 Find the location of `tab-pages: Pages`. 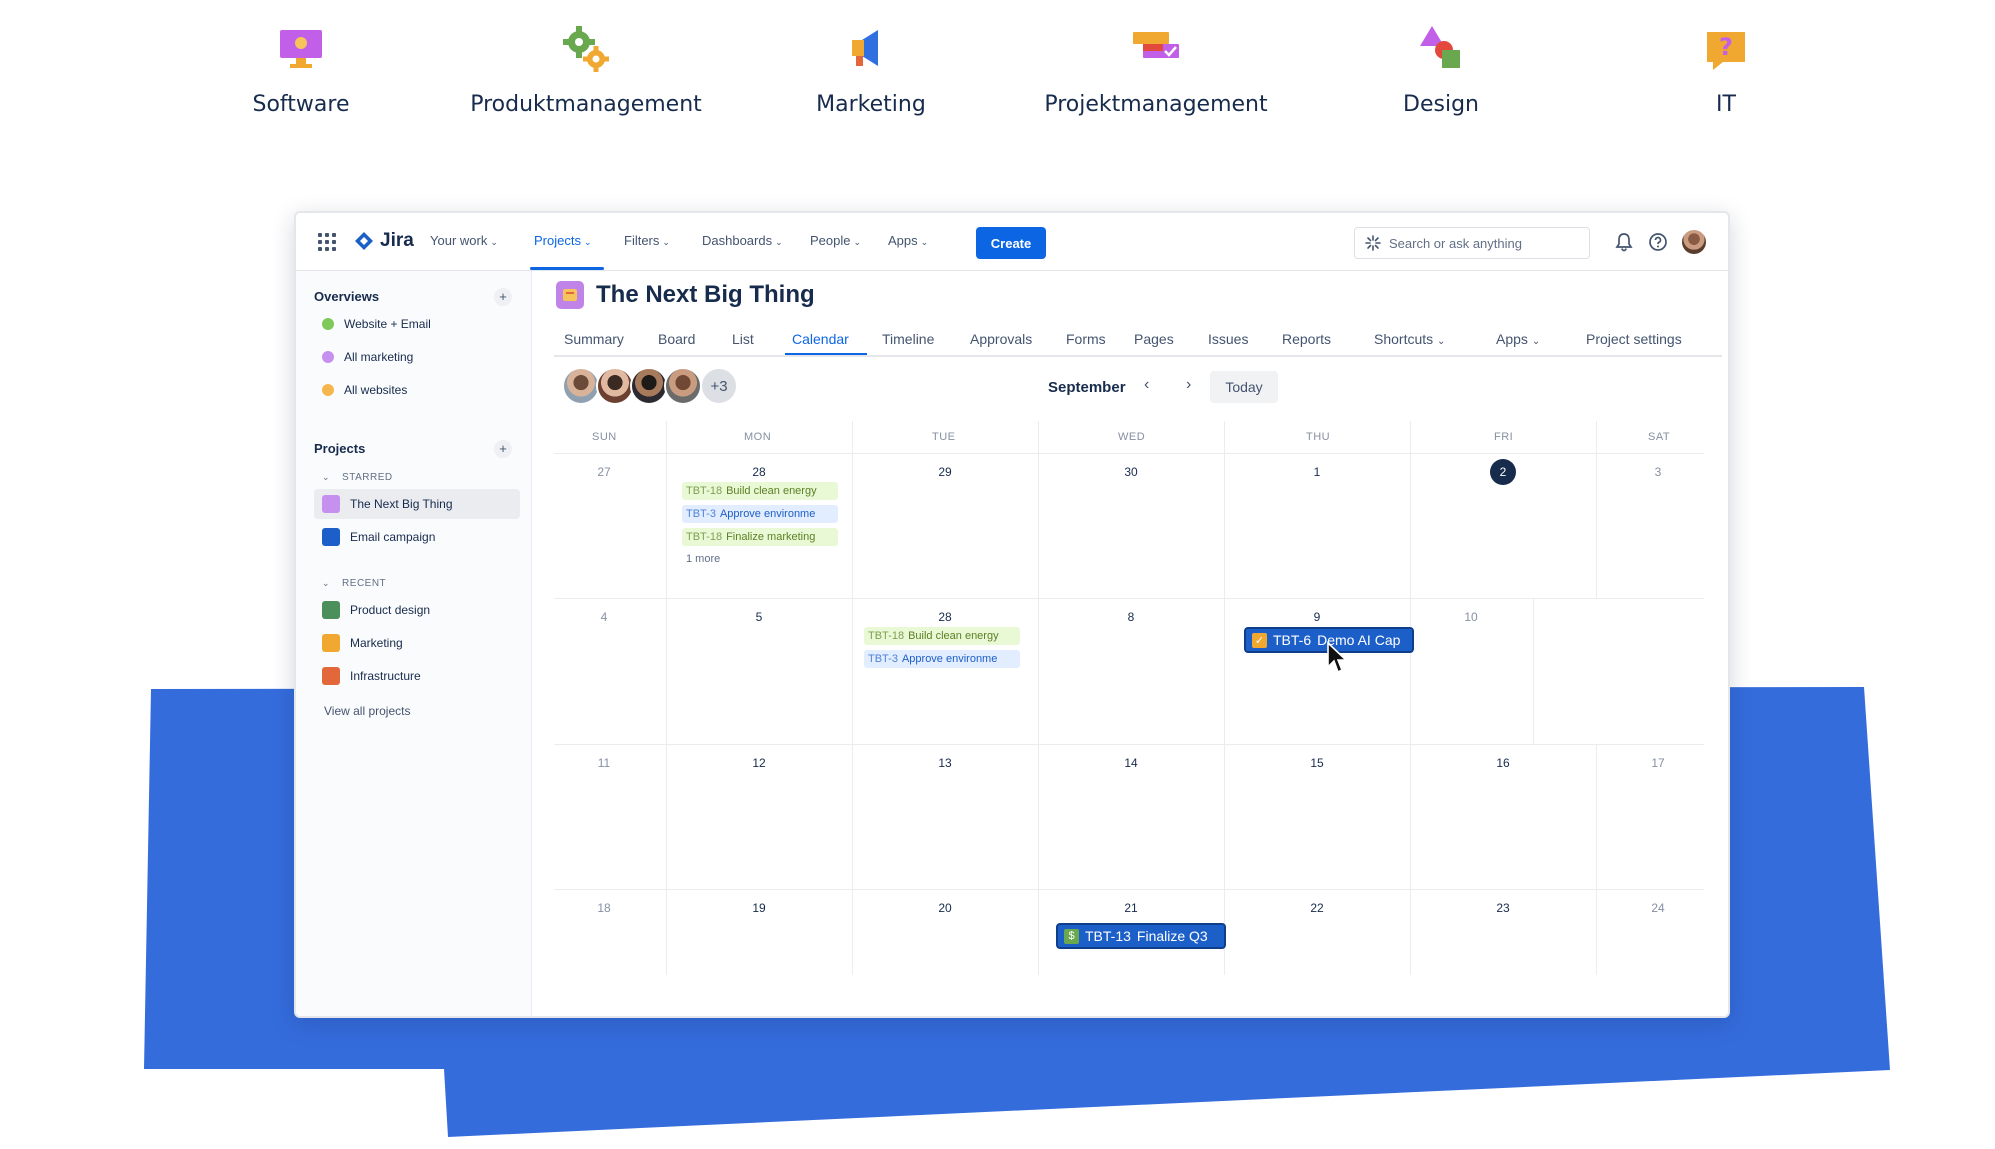

tab-pages: Pages is located at coordinates (1154, 339).